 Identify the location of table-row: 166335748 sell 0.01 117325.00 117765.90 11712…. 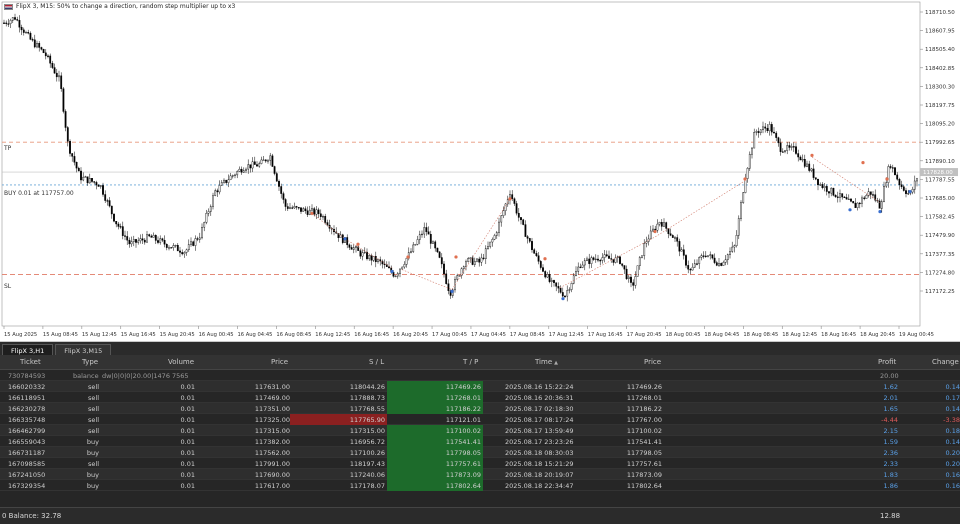
(480, 419).